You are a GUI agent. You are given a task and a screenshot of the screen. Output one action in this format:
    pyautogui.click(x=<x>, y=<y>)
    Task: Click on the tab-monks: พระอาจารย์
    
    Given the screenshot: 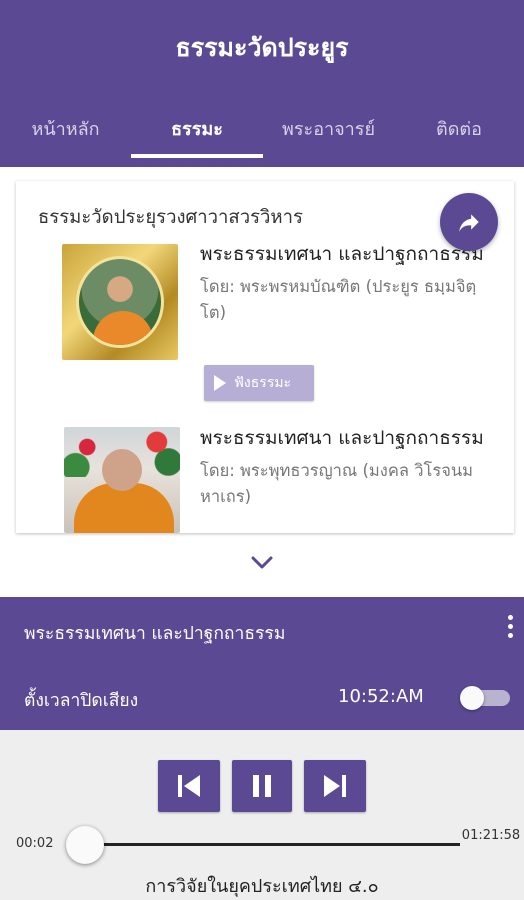 What is the action you would take?
    pyautogui.click(x=328, y=136)
    